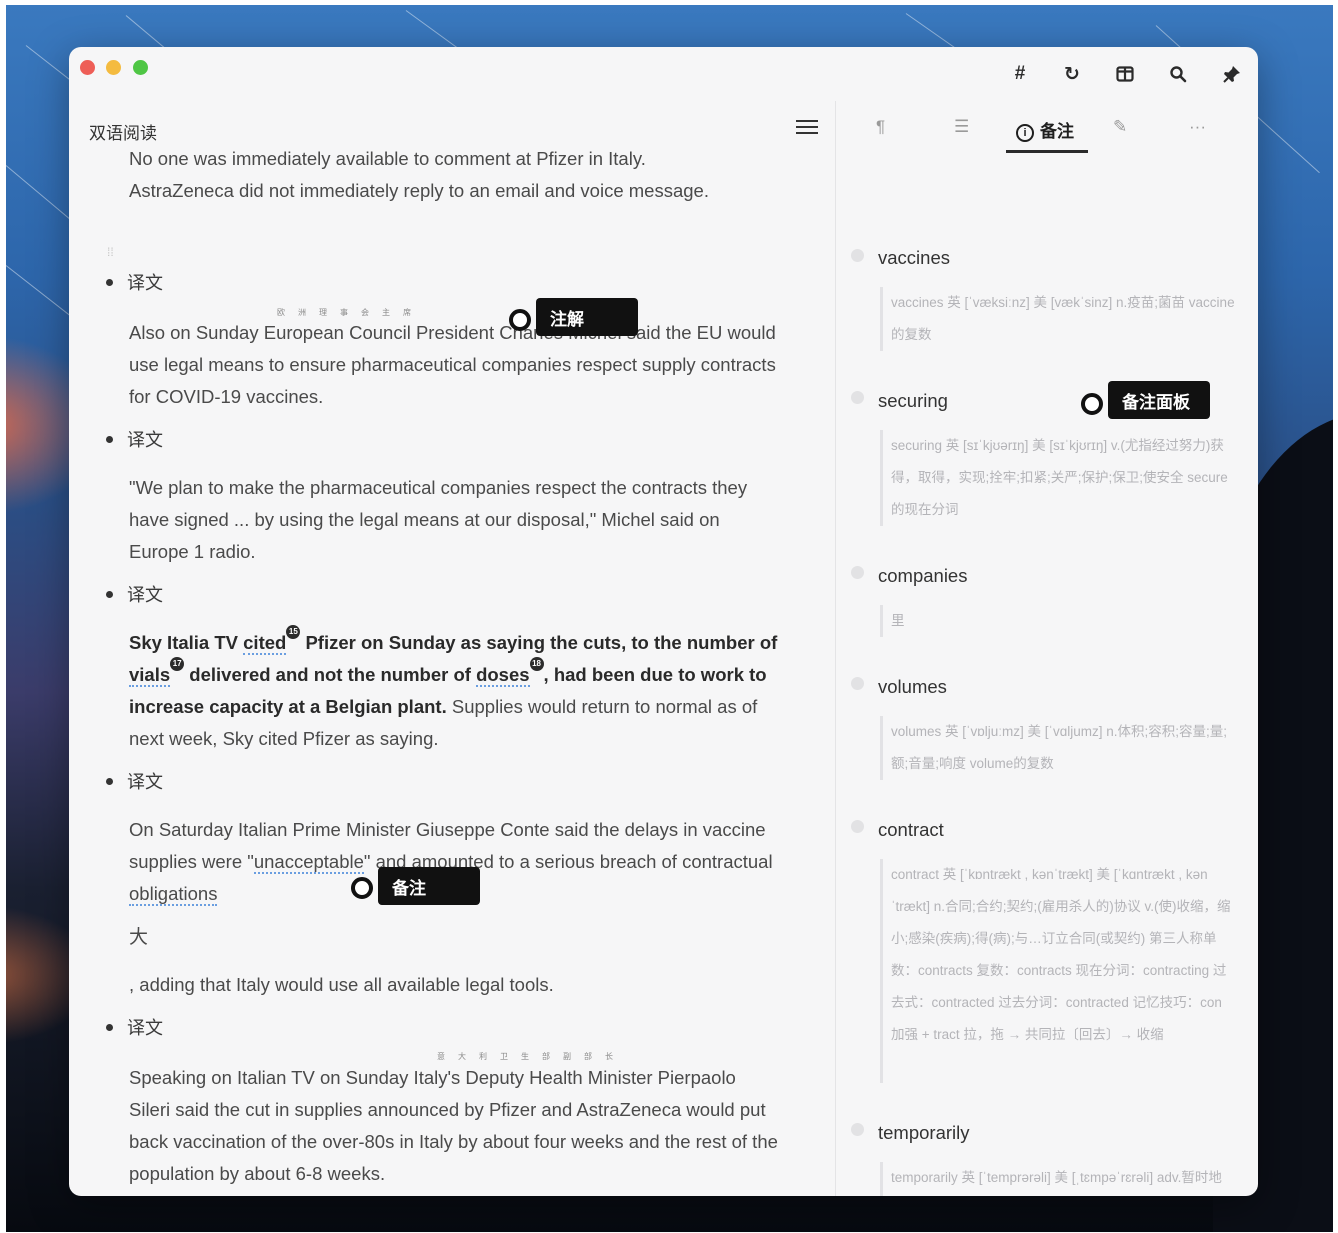 This screenshot has height=1233, width=1338. Describe the element at coordinates (914, 258) in the screenshot. I see `vocab-word: vaccines` at that location.